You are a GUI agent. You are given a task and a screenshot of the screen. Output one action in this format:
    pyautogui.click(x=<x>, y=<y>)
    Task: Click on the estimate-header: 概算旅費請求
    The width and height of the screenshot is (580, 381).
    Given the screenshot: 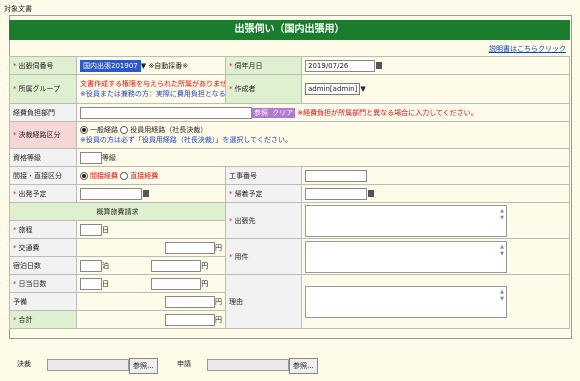 What is the action you would take?
    pyautogui.click(x=117, y=211)
    